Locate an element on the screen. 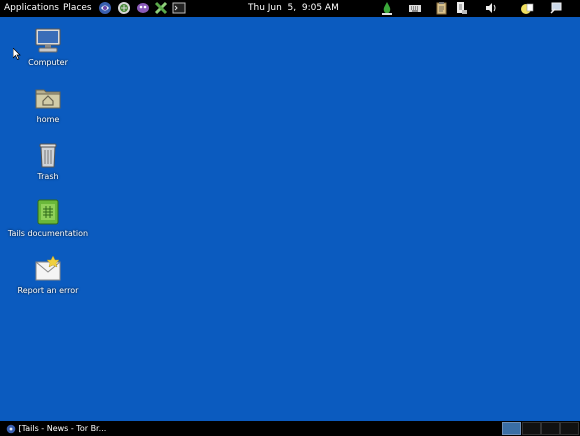 The width and height of the screenshot is (580, 436). trash-icon is located at coordinates (48, 155).